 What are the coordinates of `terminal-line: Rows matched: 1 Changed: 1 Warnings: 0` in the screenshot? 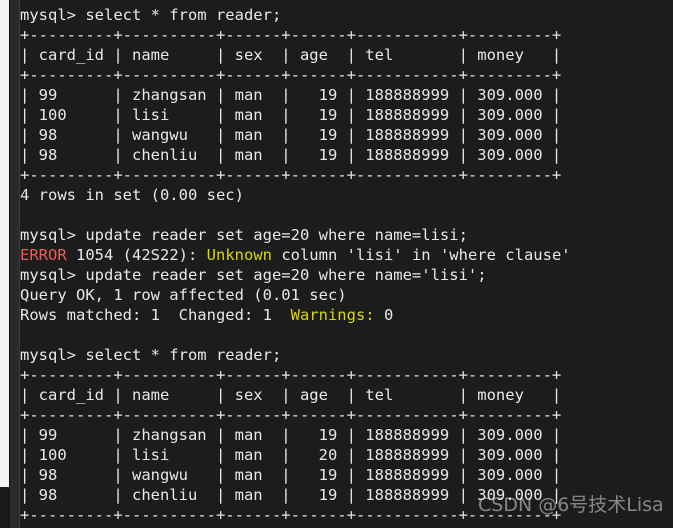 It's located at (346, 315).